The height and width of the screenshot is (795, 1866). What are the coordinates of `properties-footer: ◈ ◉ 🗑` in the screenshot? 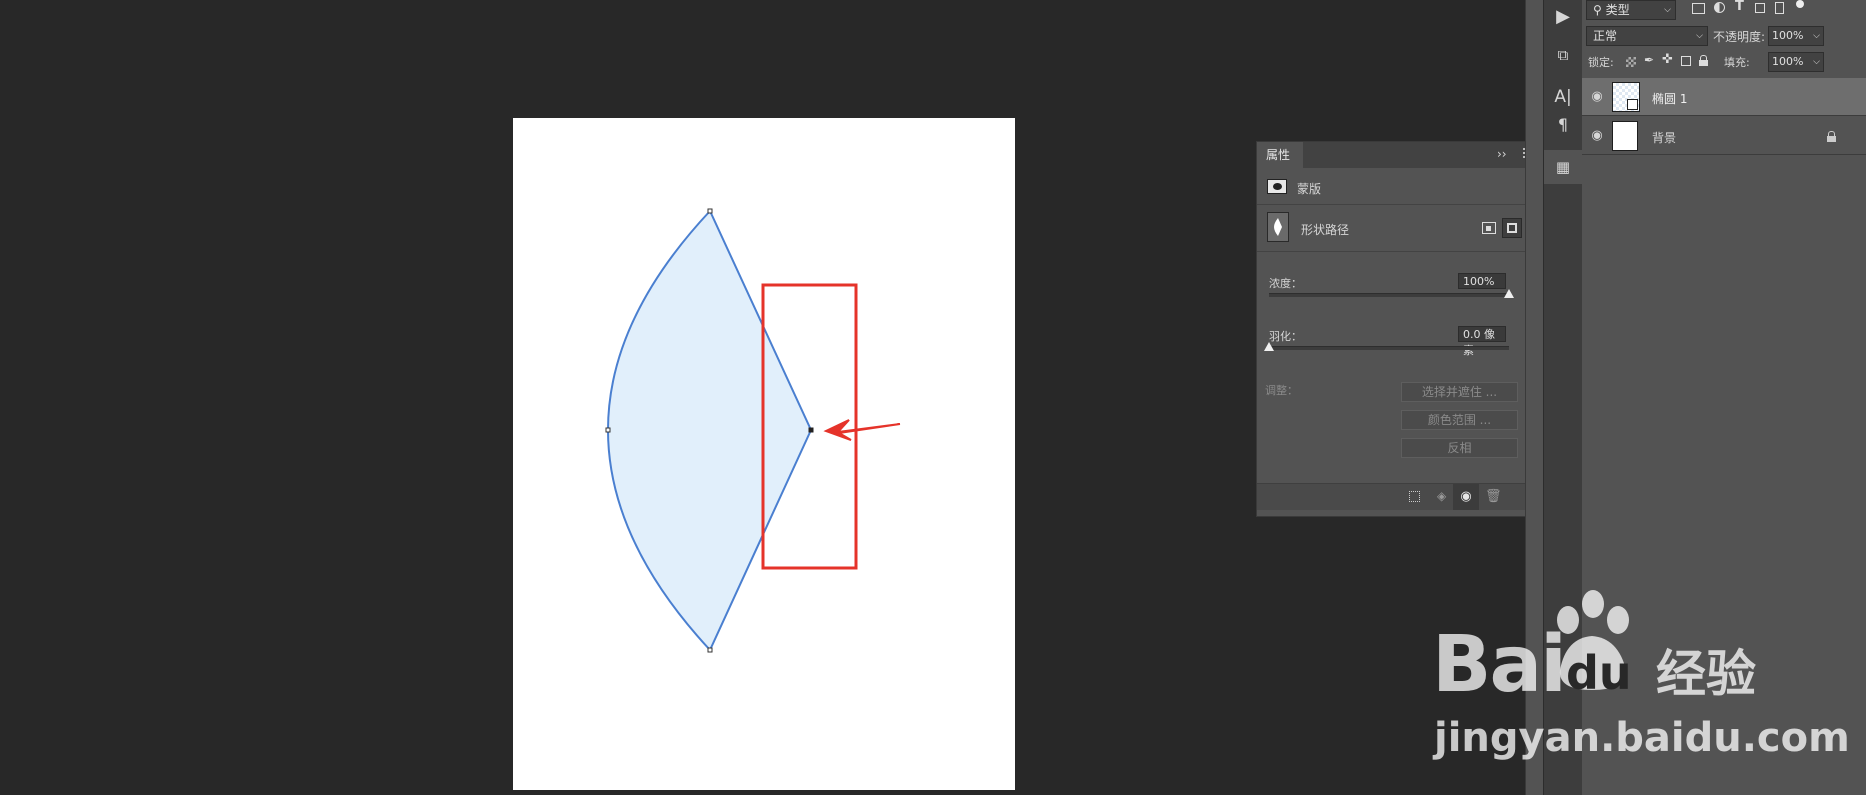 It's located at (1399, 496).